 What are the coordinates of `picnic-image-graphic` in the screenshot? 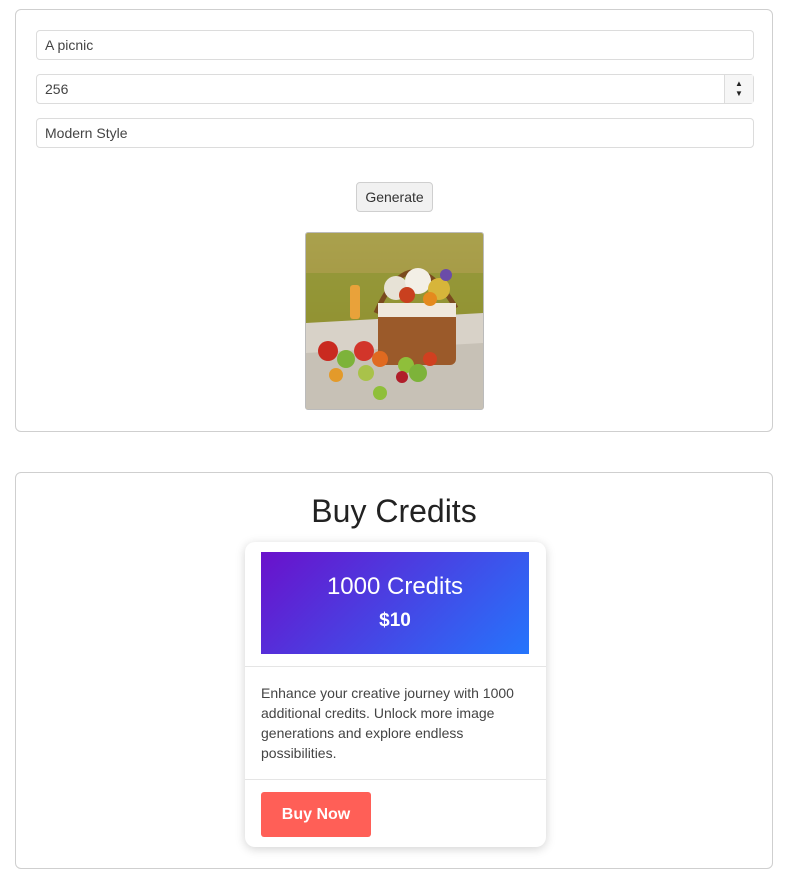 It's located at (394, 321).